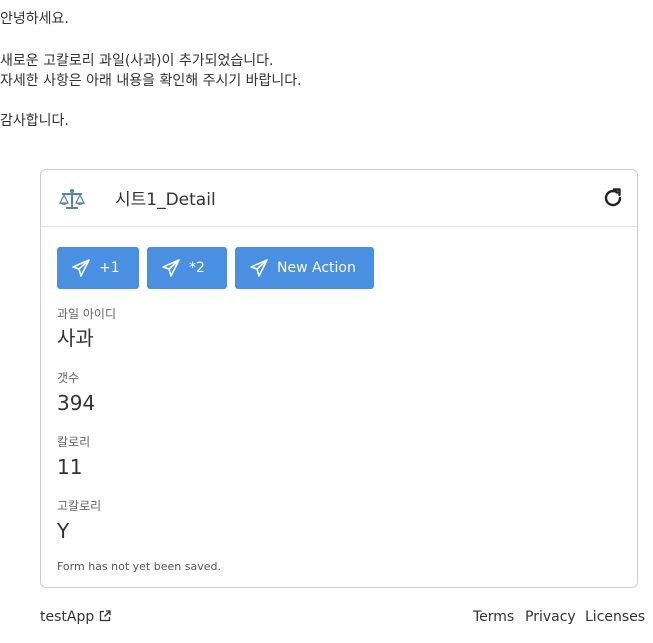 Image resolution: width=653 pixels, height=643 pixels. What do you see at coordinates (550, 617) in the screenshot?
I see `footer-link-privacy: Privacy` at bounding box center [550, 617].